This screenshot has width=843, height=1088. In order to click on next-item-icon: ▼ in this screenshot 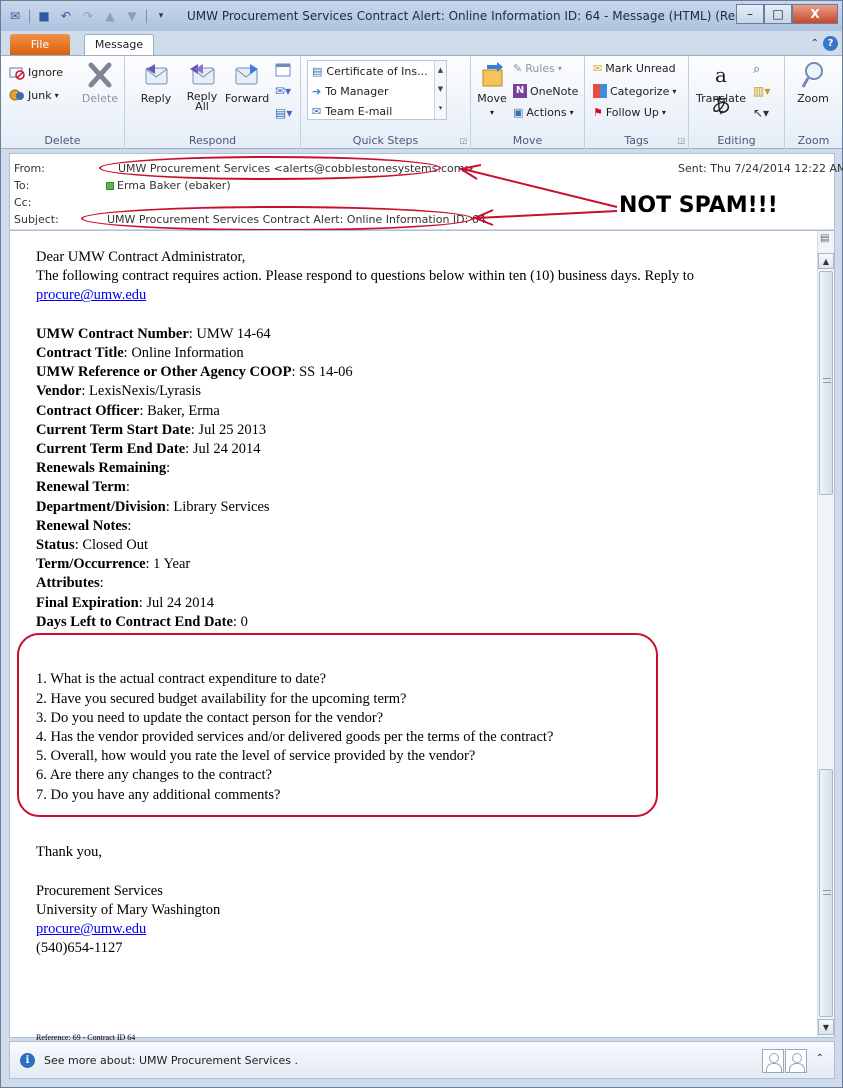, I will do `click(132, 16)`.